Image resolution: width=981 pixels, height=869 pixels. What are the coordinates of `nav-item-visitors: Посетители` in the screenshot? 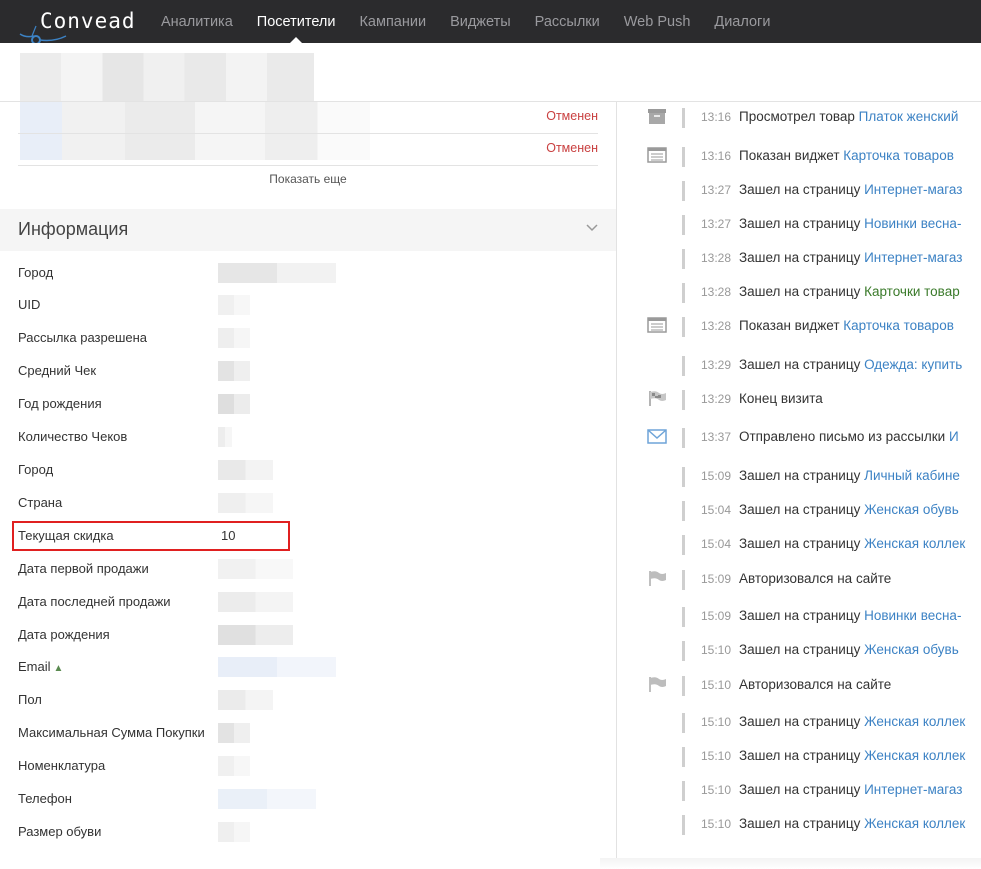 It's located at (296, 22).